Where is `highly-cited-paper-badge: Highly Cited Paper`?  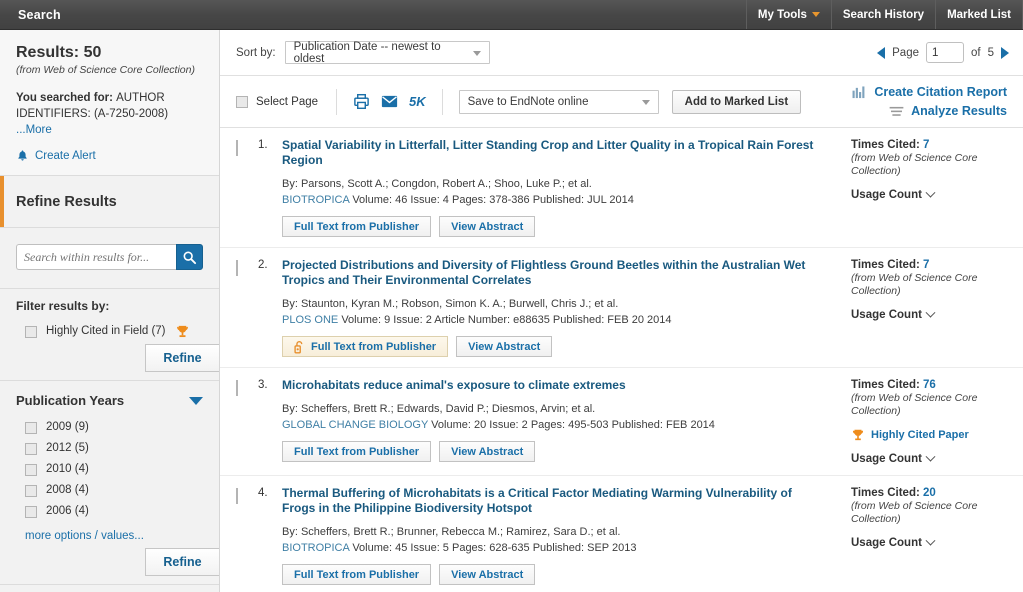
highly-cited-paper-badge: Highly Cited Paper is located at coordinates (930, 435).